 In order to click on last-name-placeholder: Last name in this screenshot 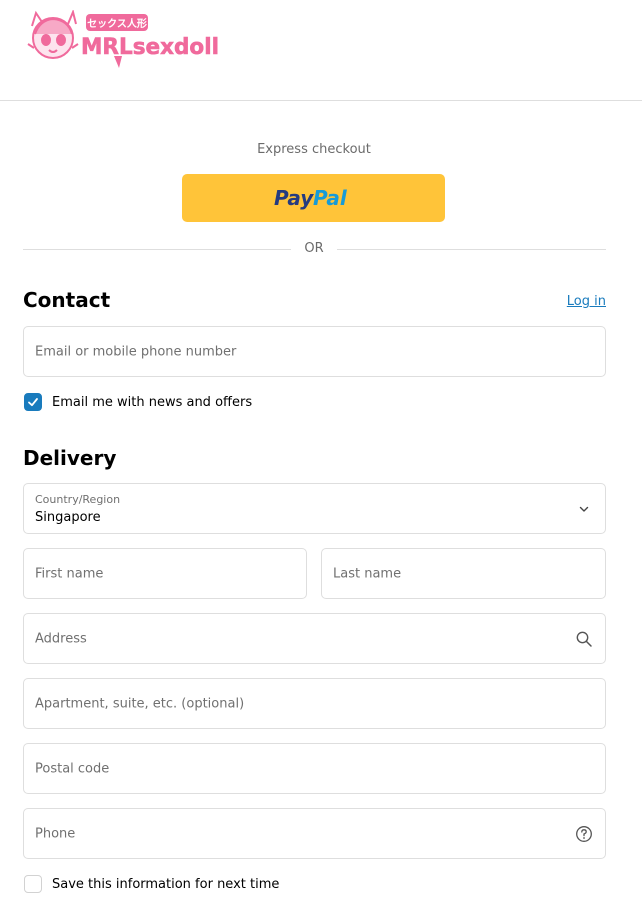, I will do `click(367, 573)`.